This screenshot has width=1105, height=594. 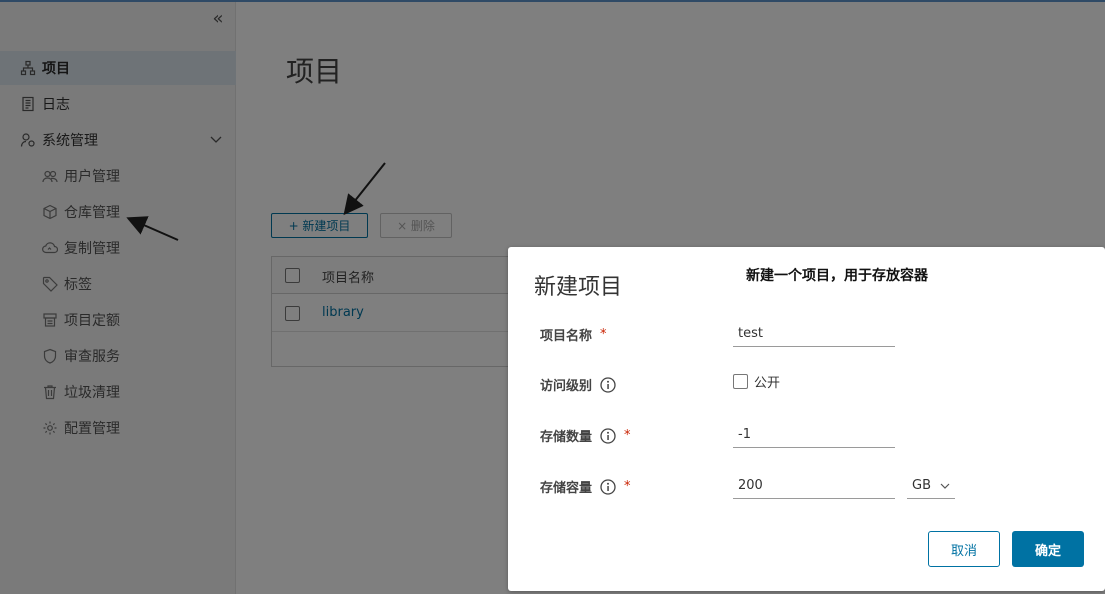 What do you see at coordinates (837, 276) in the screenshot?
I see `annotation-text: 新建一个项目，用于存放容器` at bounding box center [837, 276].